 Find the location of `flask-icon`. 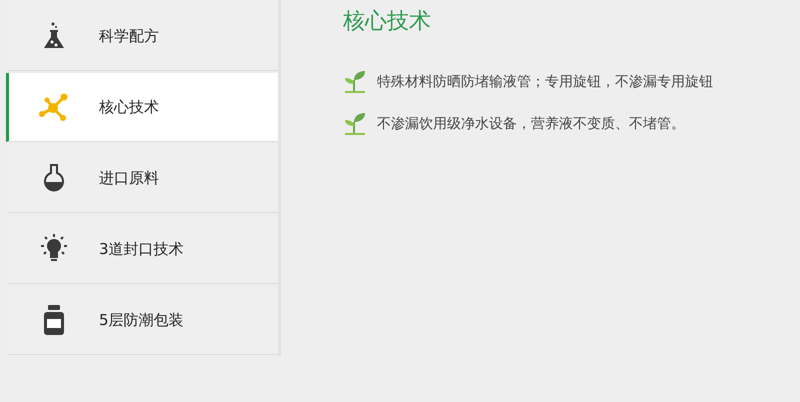

flask-icon is located at coordinates (54, 36).